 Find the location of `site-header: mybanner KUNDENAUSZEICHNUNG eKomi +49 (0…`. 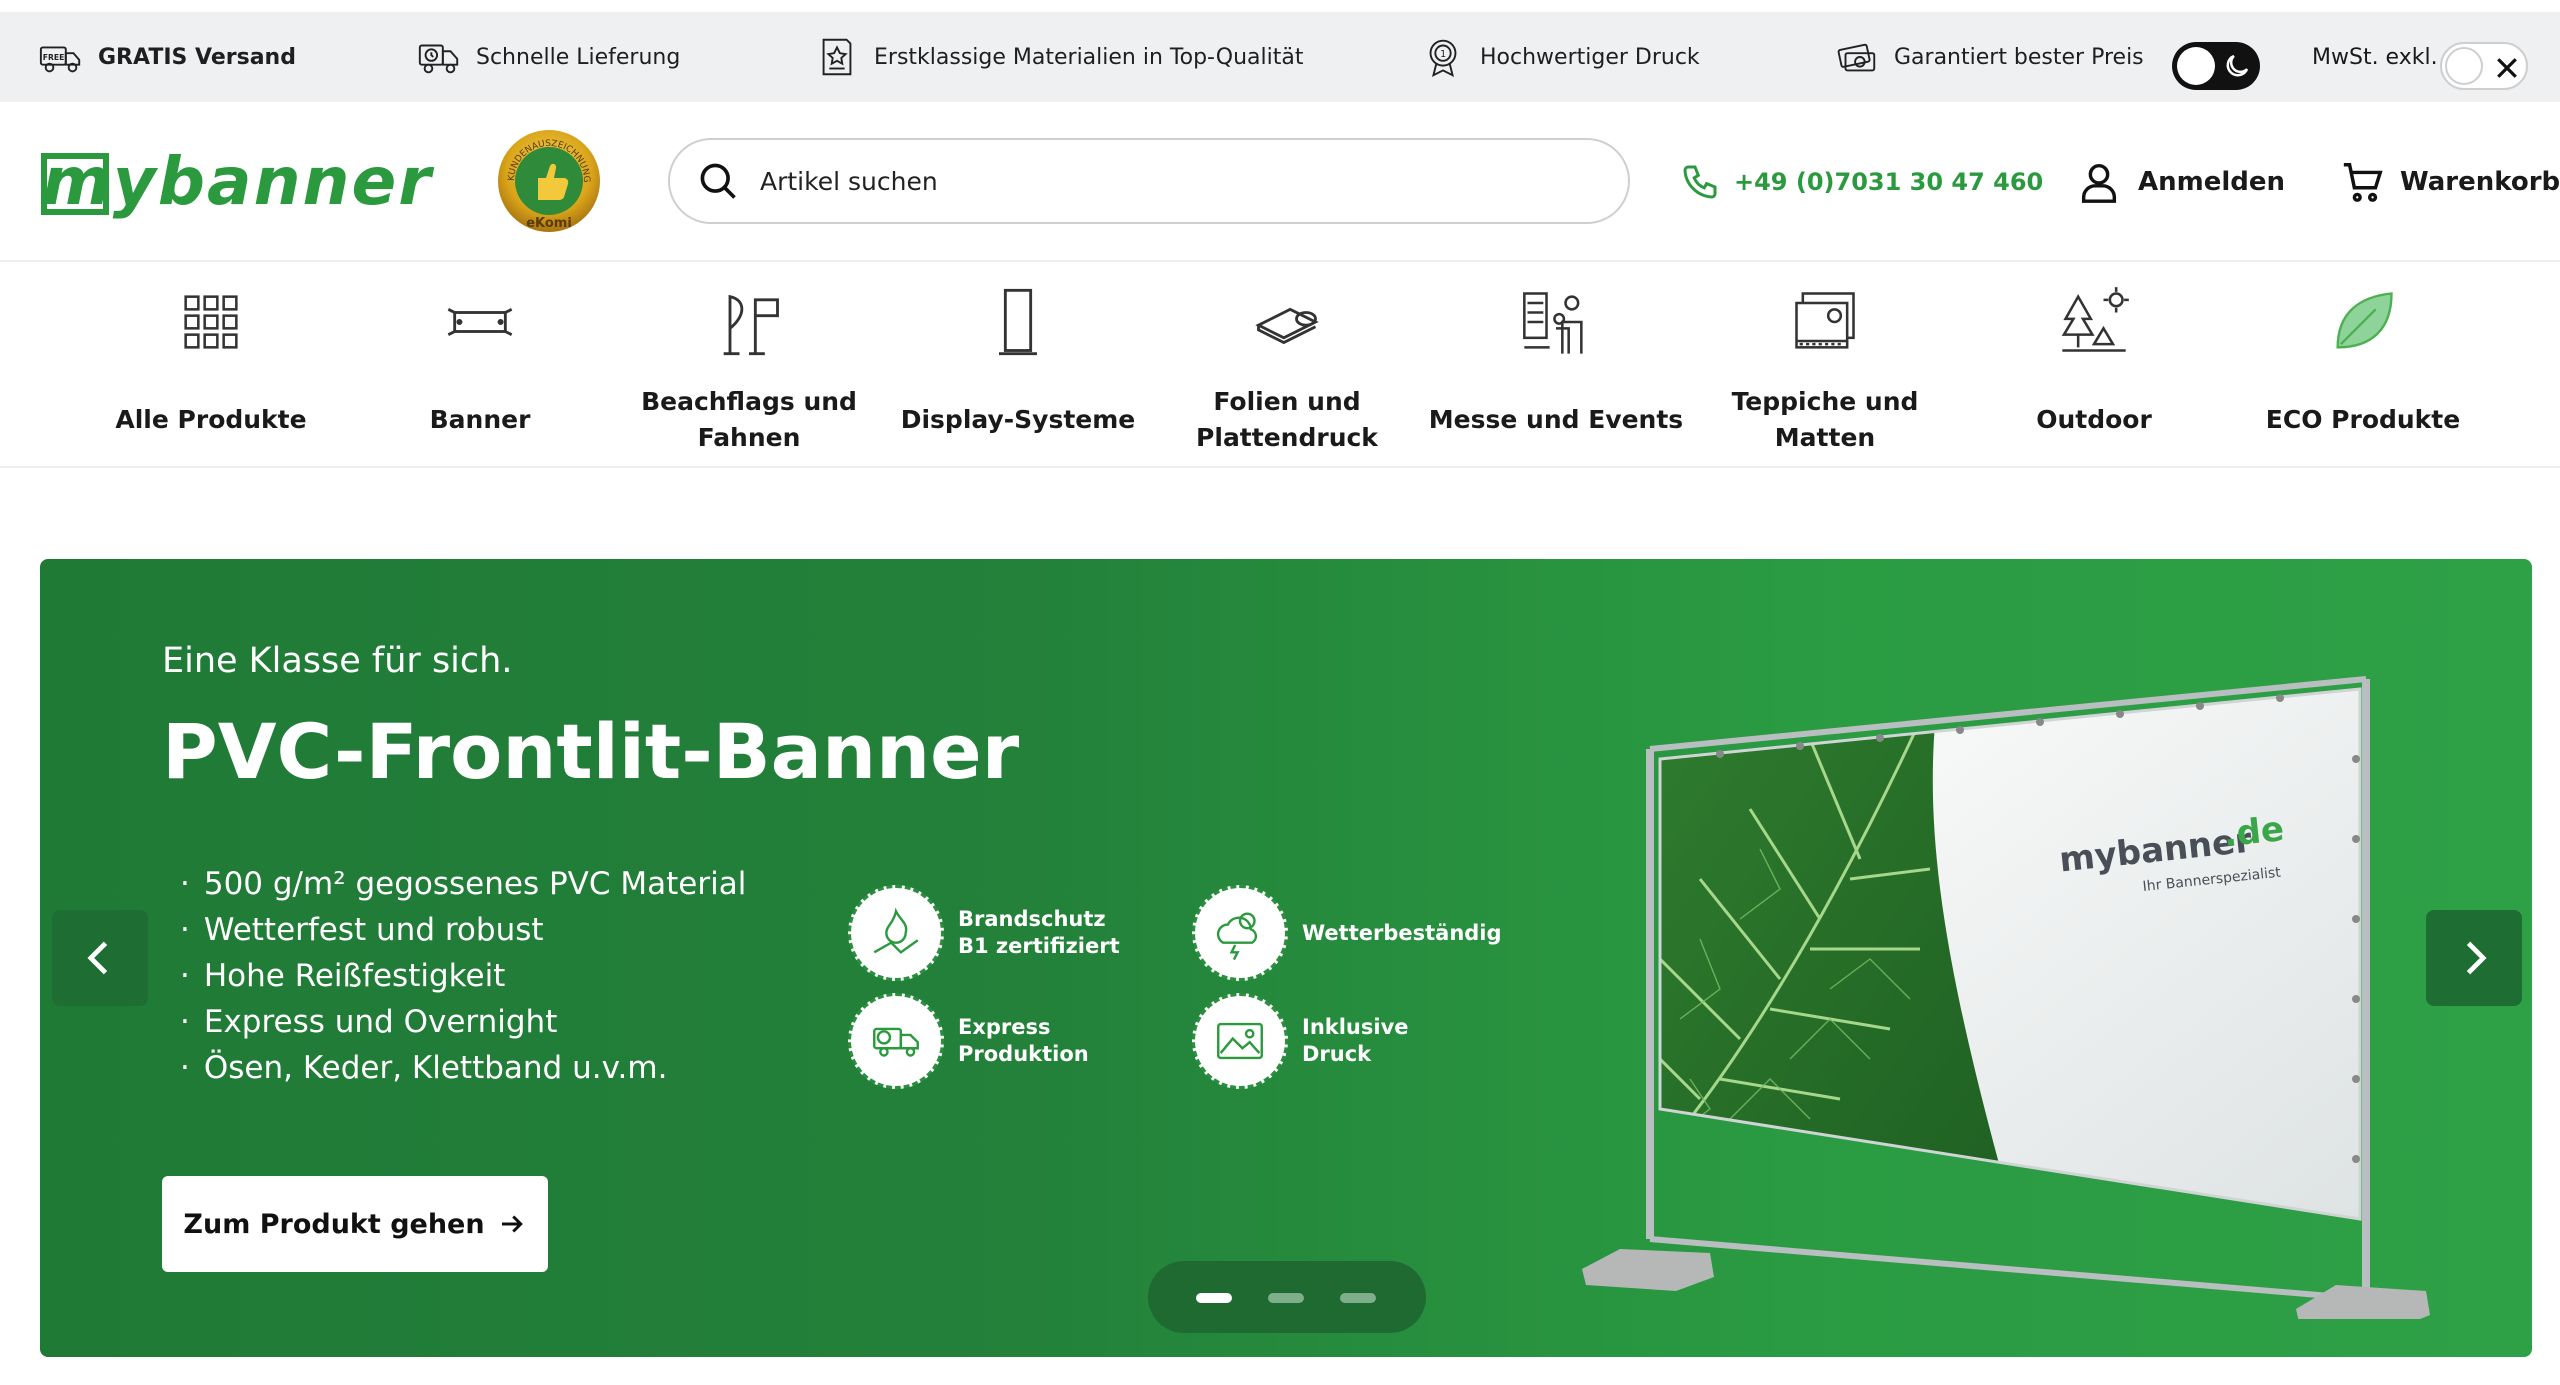

site-header: mybanner KUNDENAUSZEICHNUNG eKomi +49 (0… is located at coordinates (1280, 182).